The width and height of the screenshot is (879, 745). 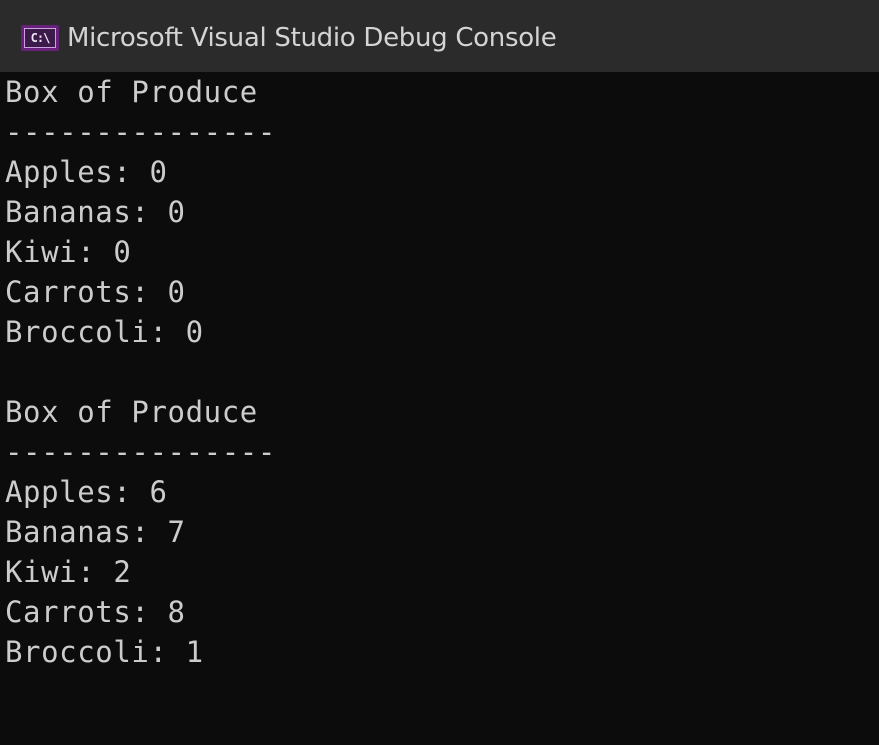 I want to click on console-line: Carrots: 8, so click(x=95, y=612).